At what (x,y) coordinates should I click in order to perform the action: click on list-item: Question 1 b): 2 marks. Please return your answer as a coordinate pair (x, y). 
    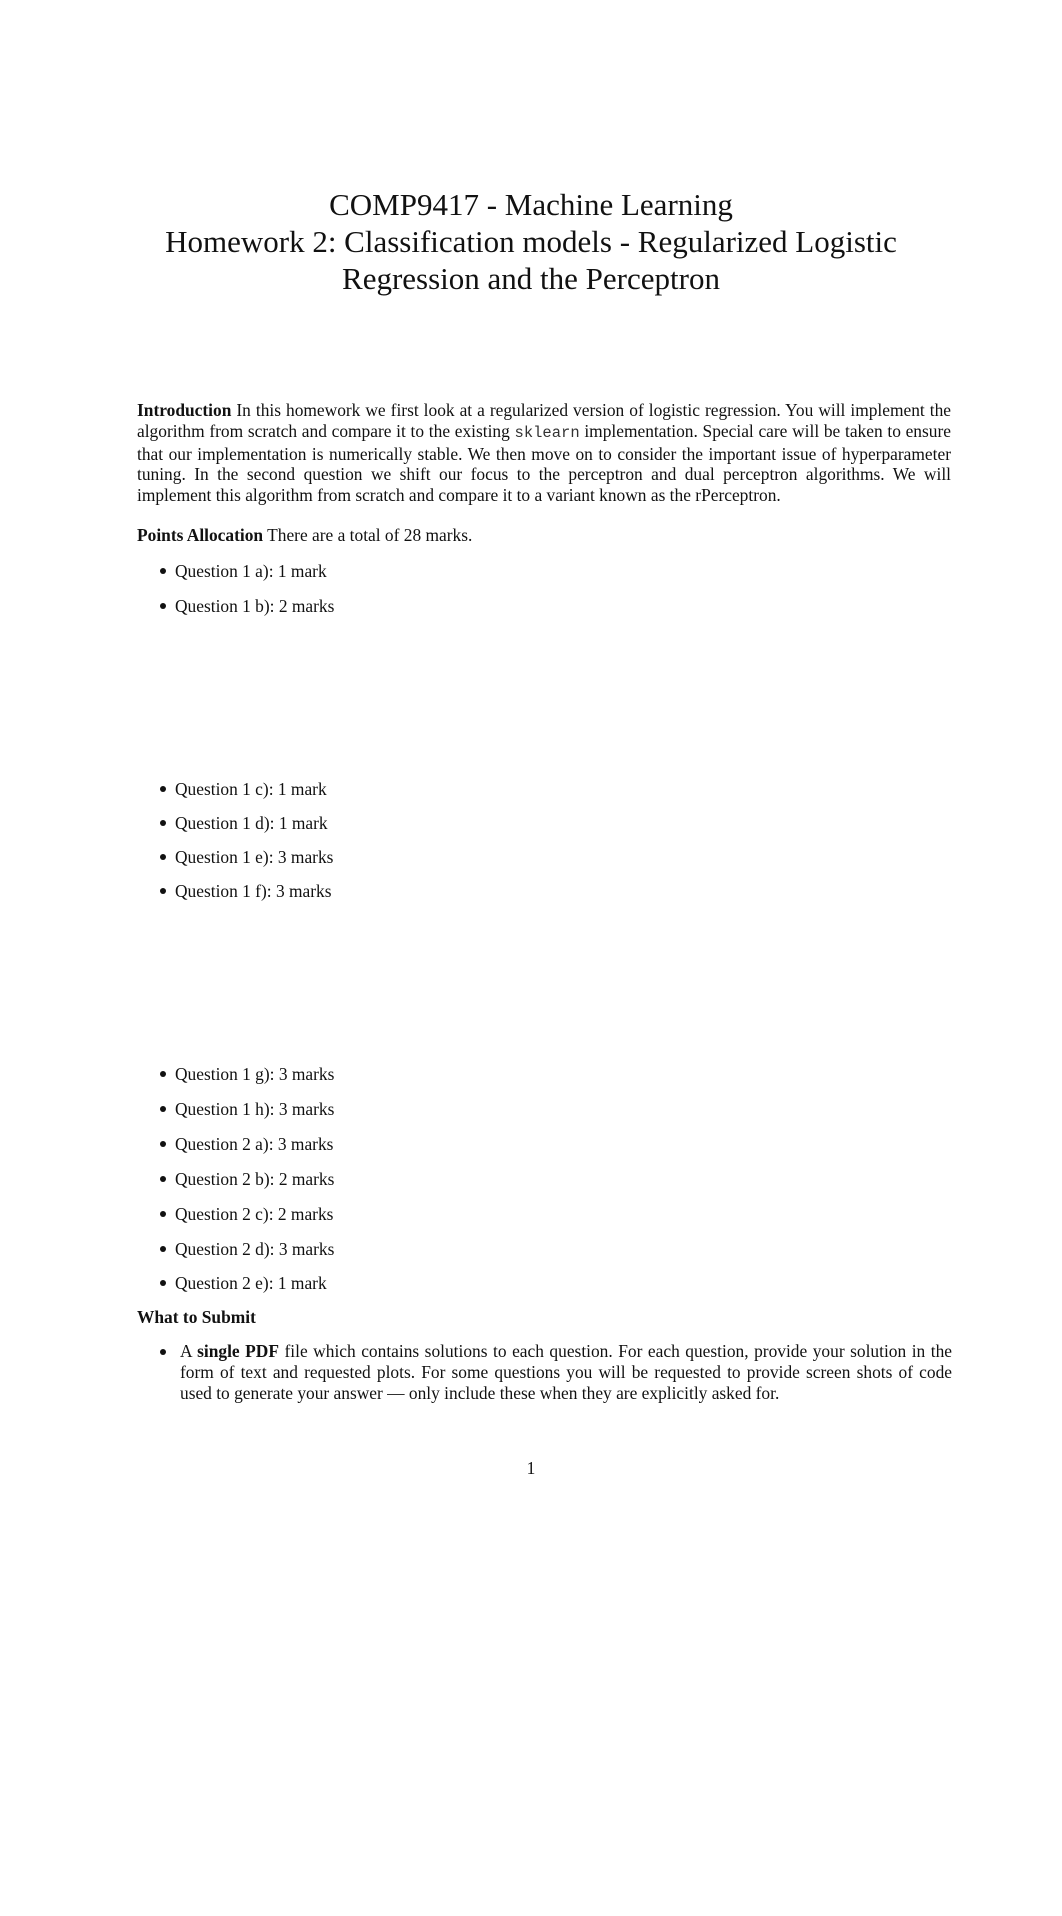
    Looking at the image, I should click on (247, 606).